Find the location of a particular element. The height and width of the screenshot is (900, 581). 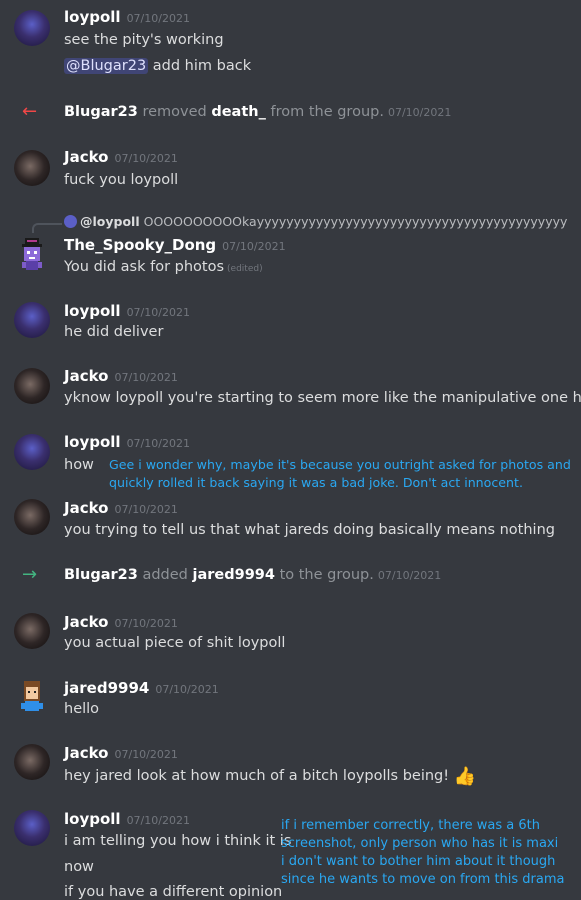

thumbs-up-icon: 👍 is located at coordinates (465, 776).